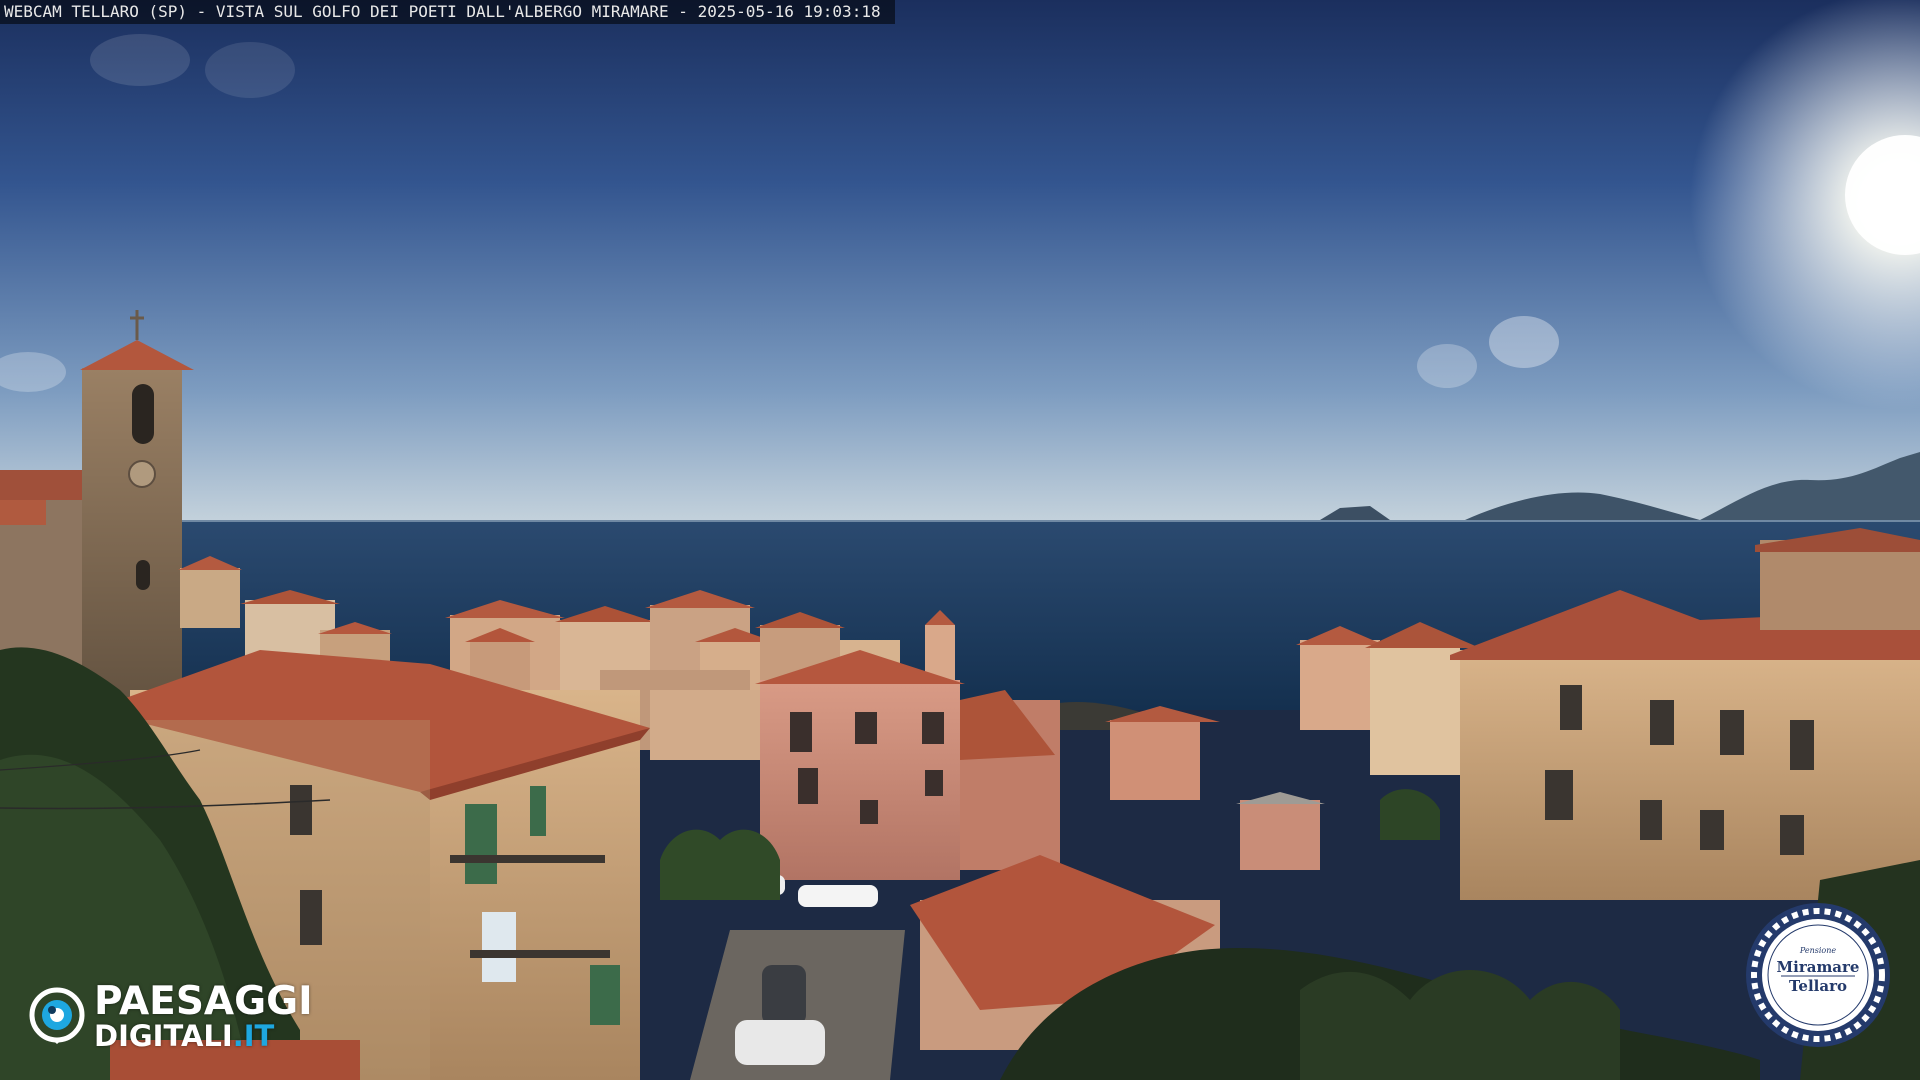 The height and width of the screenshot is (1080, 1920). I want to click on miramare-tellaro-badge: Pensione Miramare Tellaro, so click(1818, 975).